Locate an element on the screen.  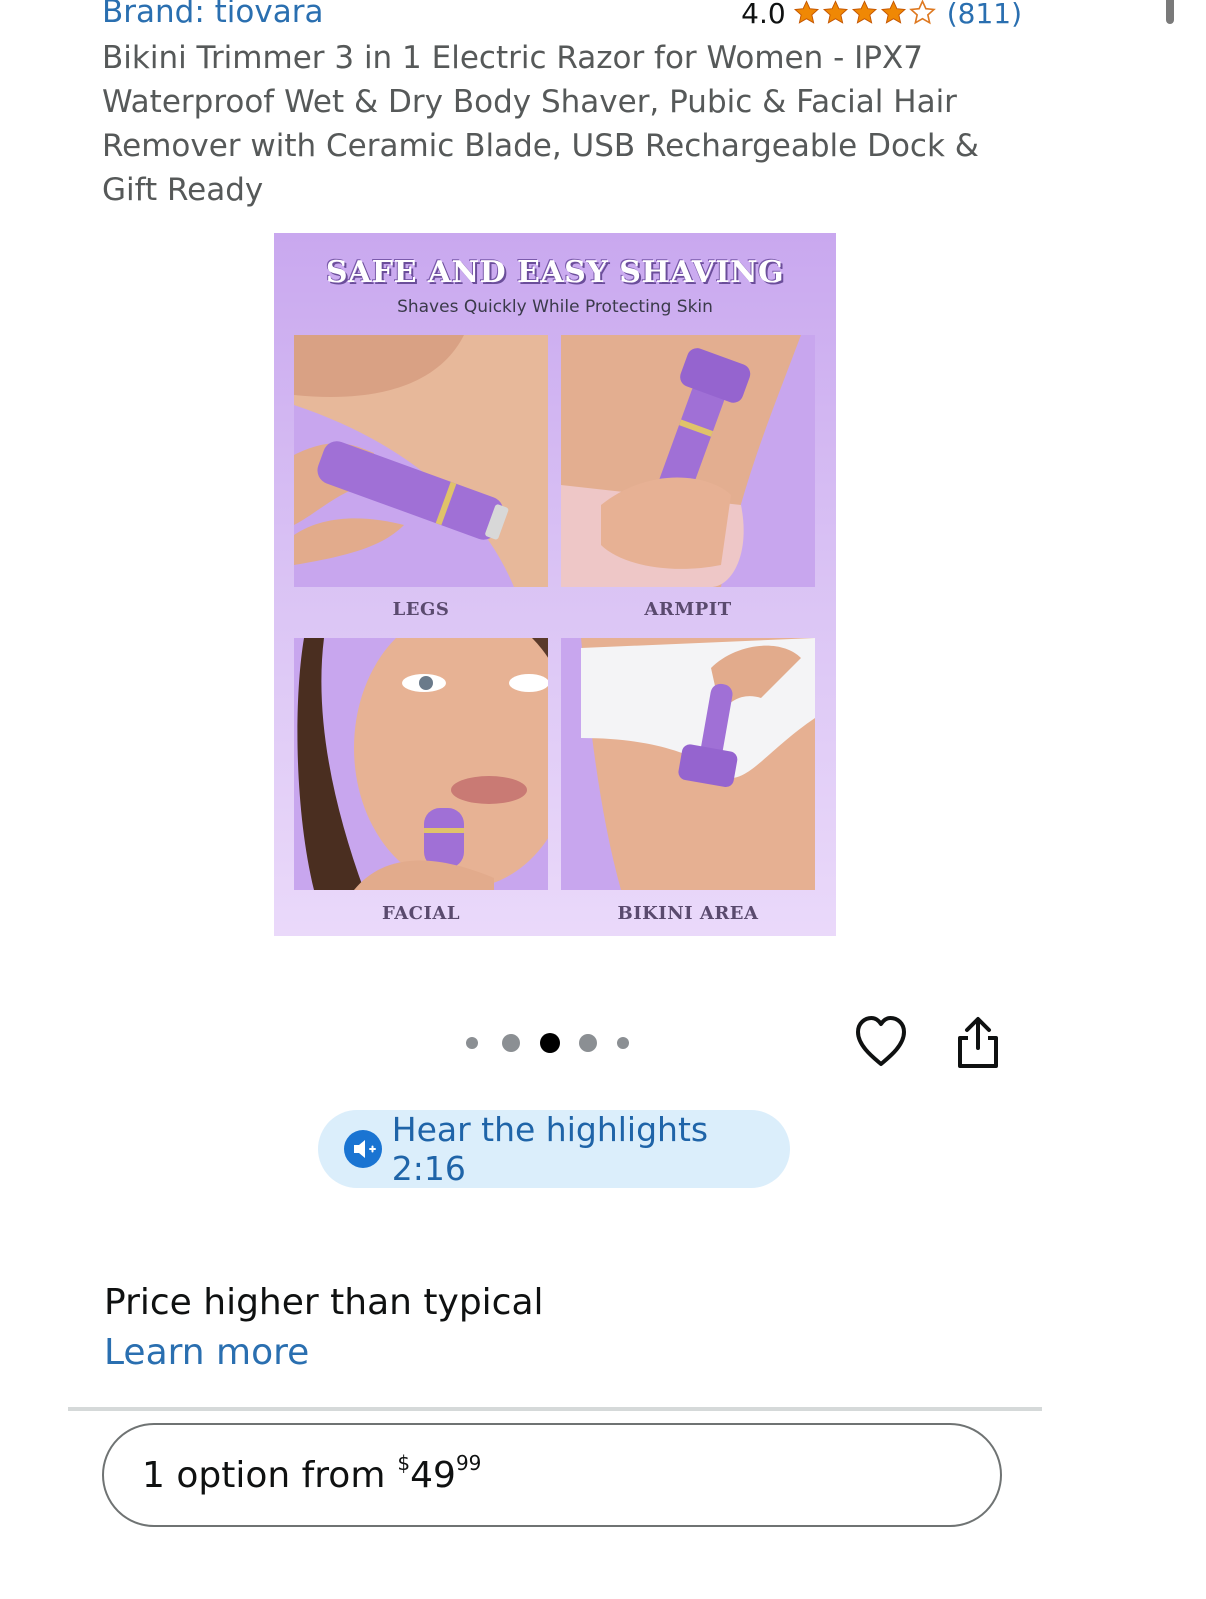
star-rating is located at coordinates (864, 13).